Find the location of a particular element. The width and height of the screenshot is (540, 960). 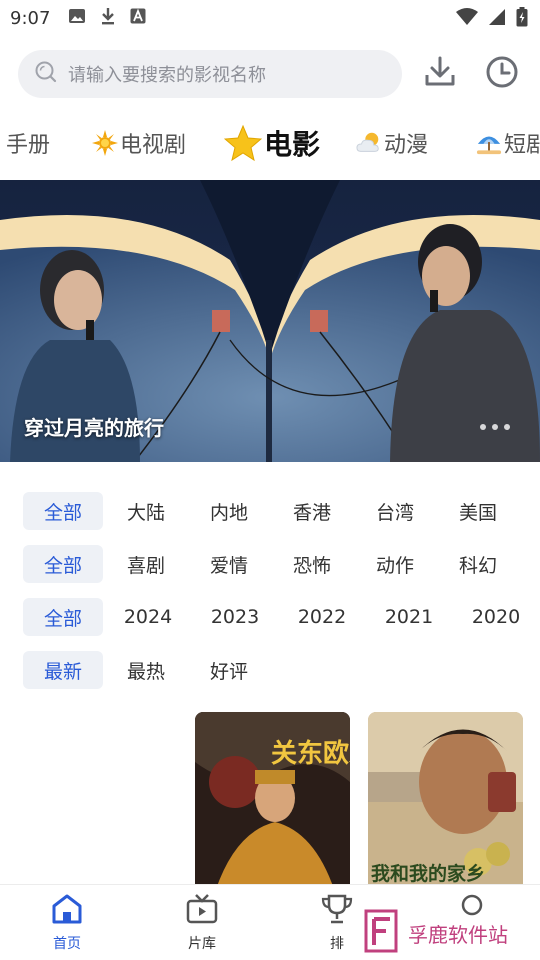

search-input: 请输入要搜索的影视名称 is located at coordinates (210, 74).